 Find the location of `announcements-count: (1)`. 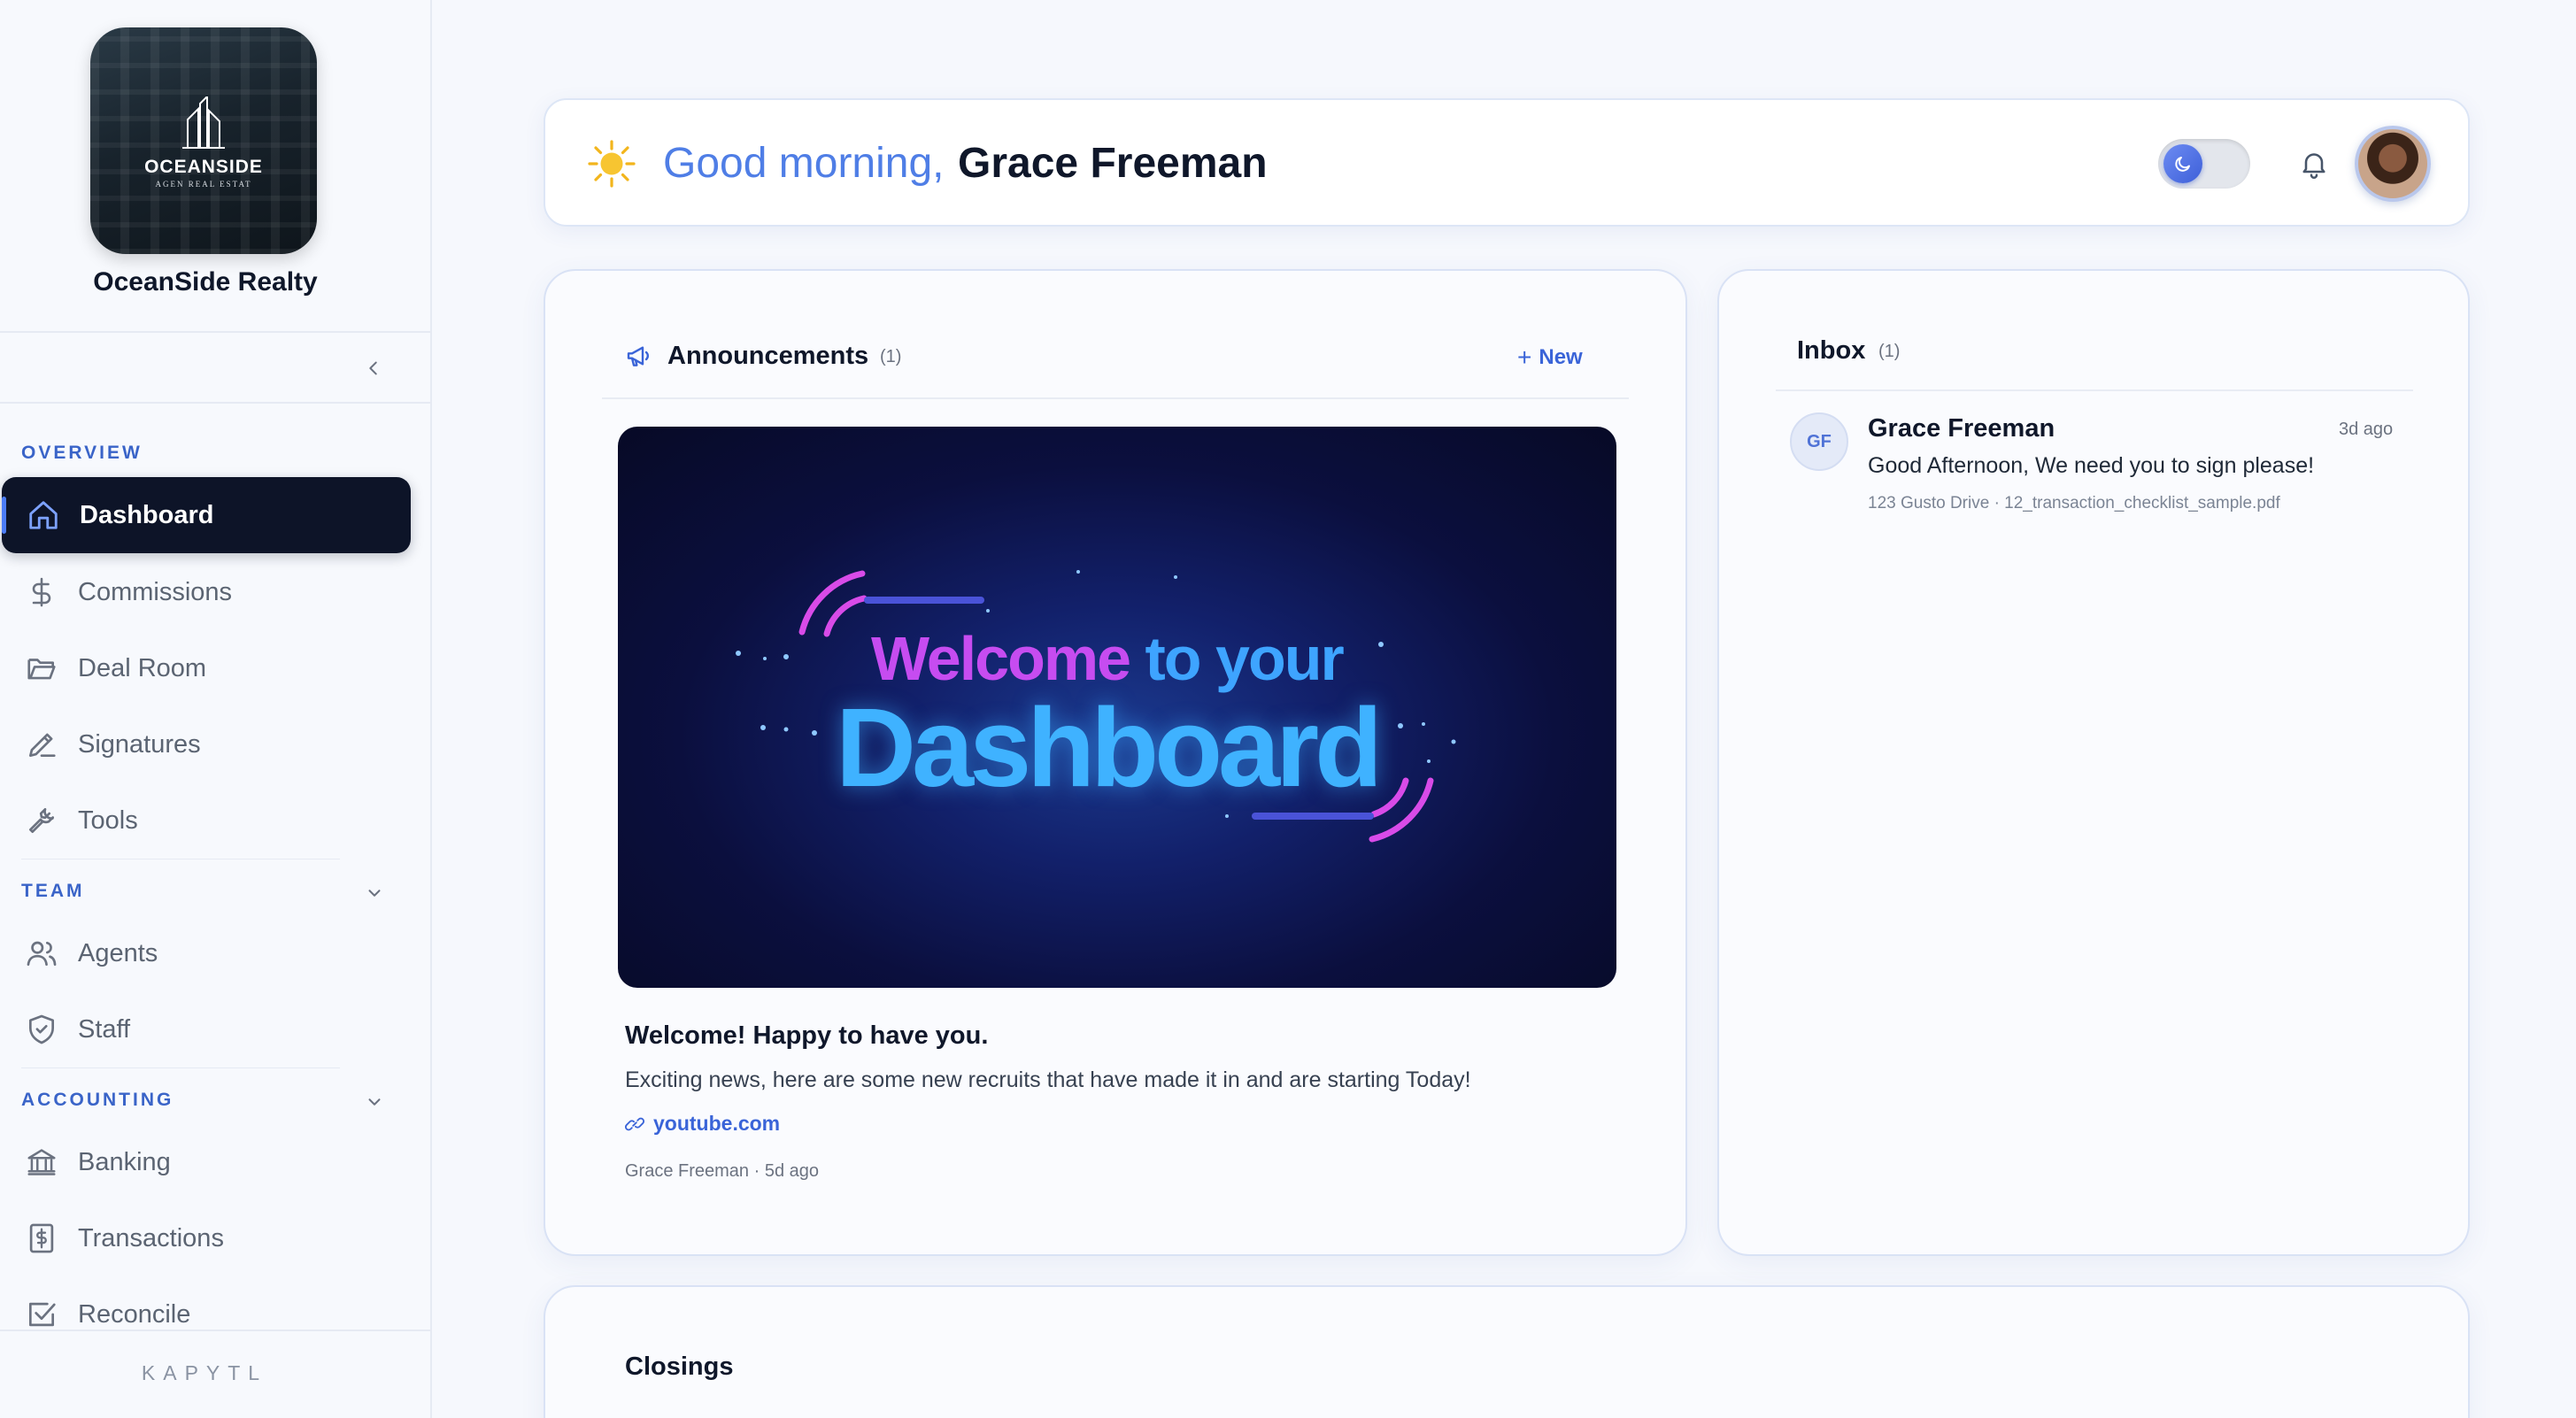

announcements-count: (1) is located at coordinates (891, 357).